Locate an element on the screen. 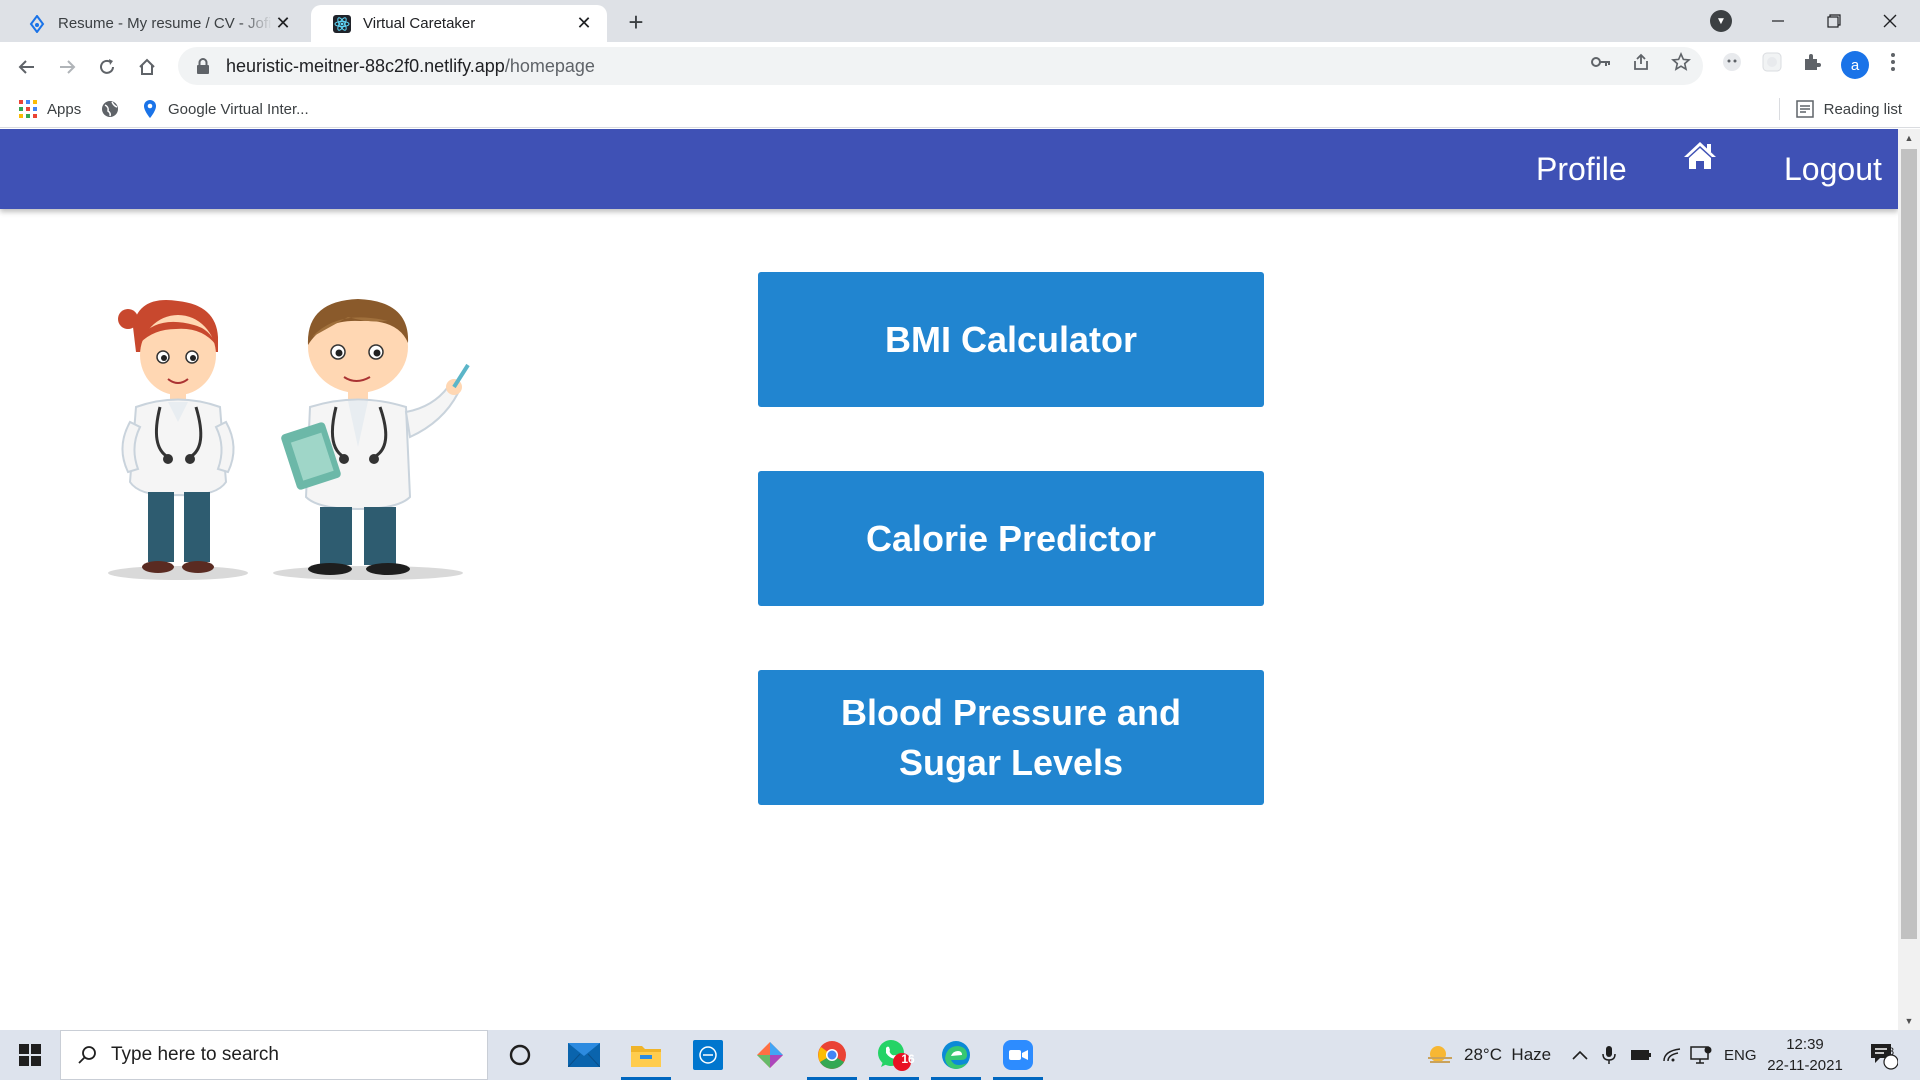  notification-count: 3 is located at coordinates (1891, 1052).